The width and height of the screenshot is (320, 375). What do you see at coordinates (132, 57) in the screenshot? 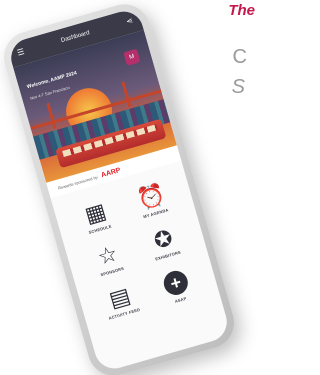
I see `user-badge: M` at bounding box center [132, 57].